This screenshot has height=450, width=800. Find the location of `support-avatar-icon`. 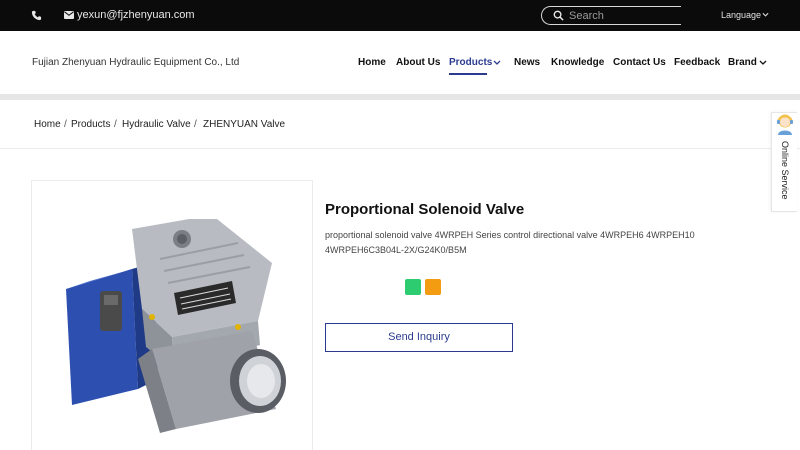

support-avatar-icon is located at coordinates (785, 124).